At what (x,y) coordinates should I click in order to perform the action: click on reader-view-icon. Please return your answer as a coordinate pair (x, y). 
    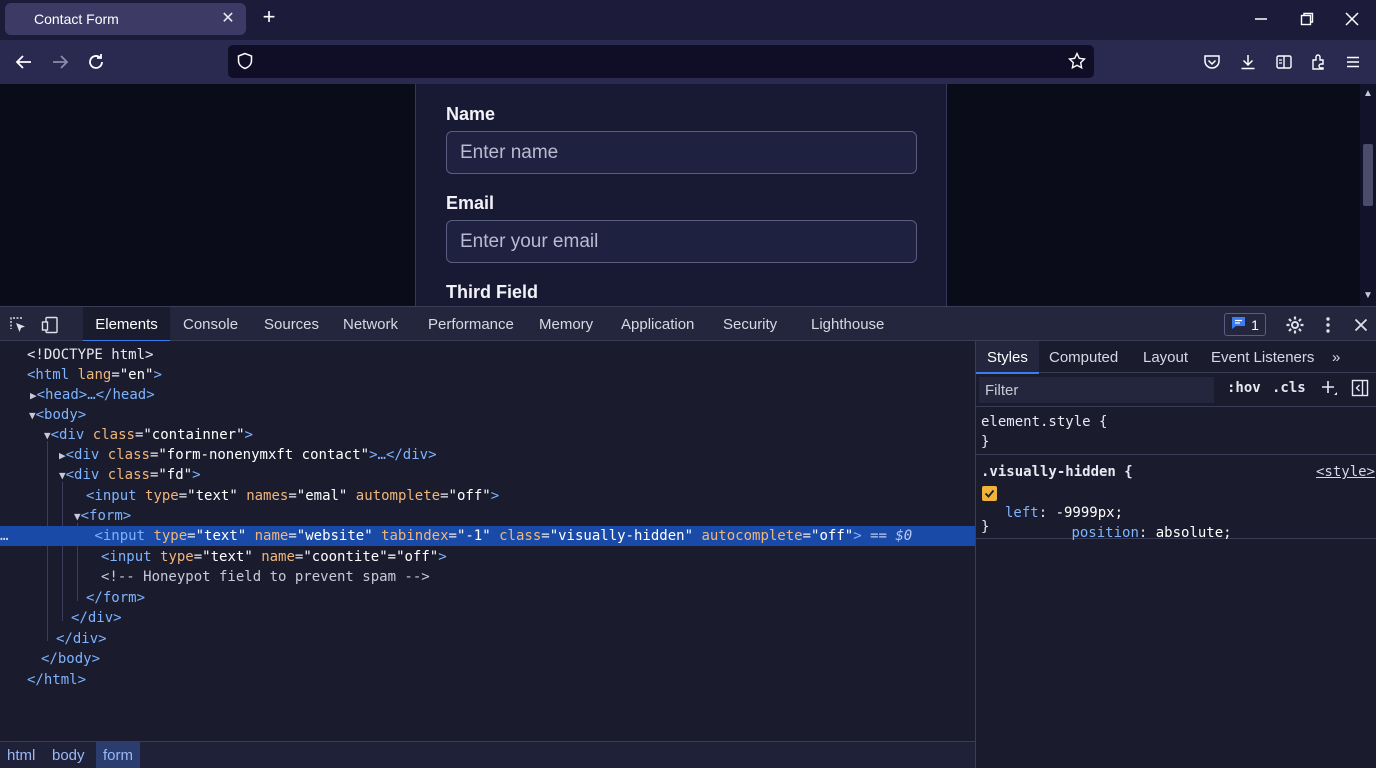
    Looking at the image, I should click on (1284, 62).